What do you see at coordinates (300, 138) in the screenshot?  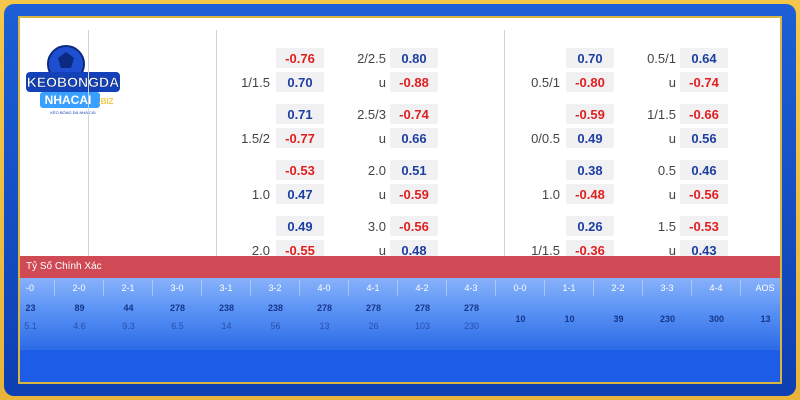 I see `odds-value: -0.77` at bounding box center [300, 138].